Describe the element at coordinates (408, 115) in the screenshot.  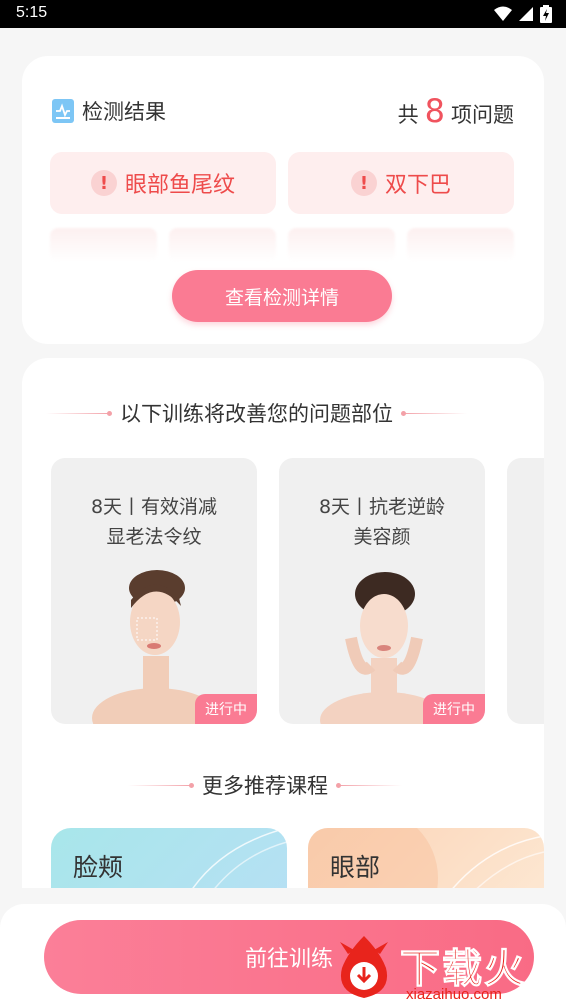
I see `count-prefix: 共` at that location.